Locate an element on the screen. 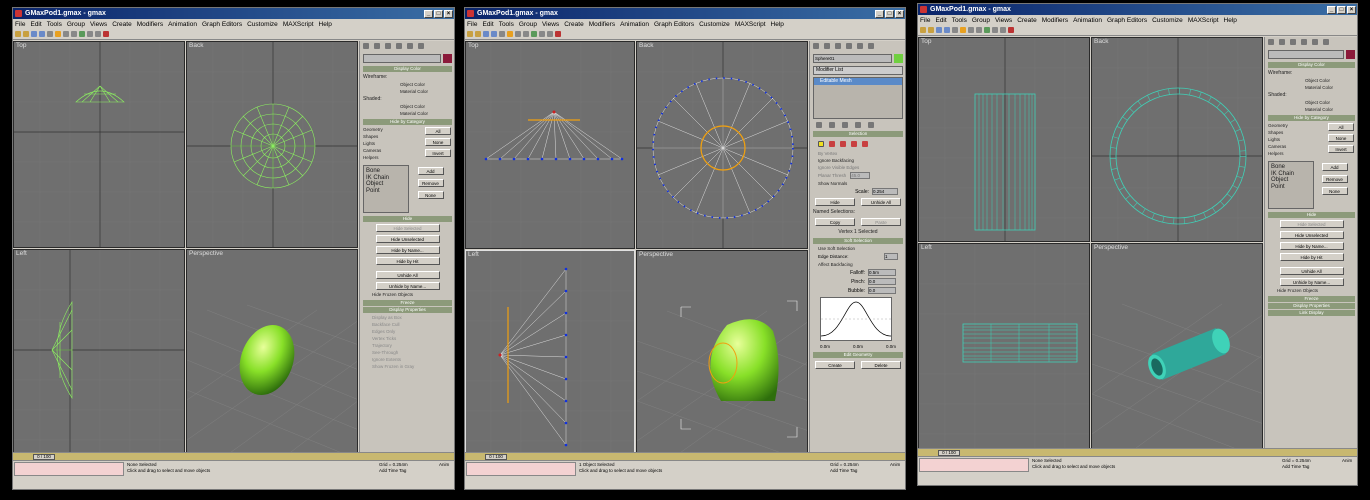  display-tab-icon is located at coordinates (1315, 42).